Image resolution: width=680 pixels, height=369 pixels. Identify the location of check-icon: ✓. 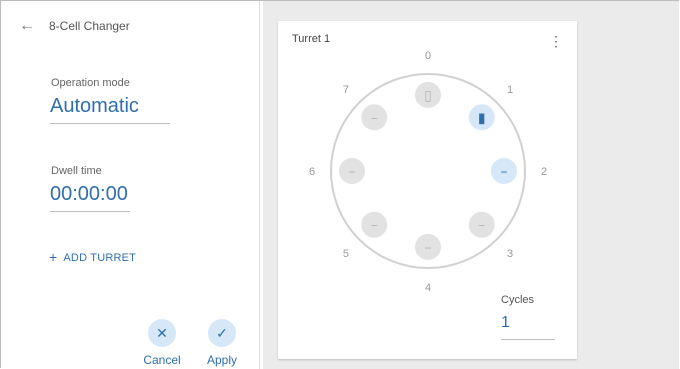
(222, 333).